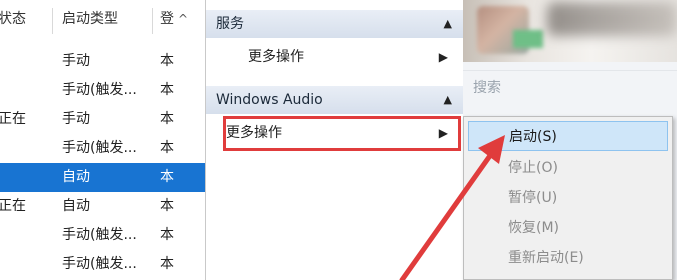 The height and width of the screenshot is (280, 677). What do you see at coordinates (443, 57) in the screenshot?
I see `submenu-arrow-icon: ▶` at bounding box center [443, 57].